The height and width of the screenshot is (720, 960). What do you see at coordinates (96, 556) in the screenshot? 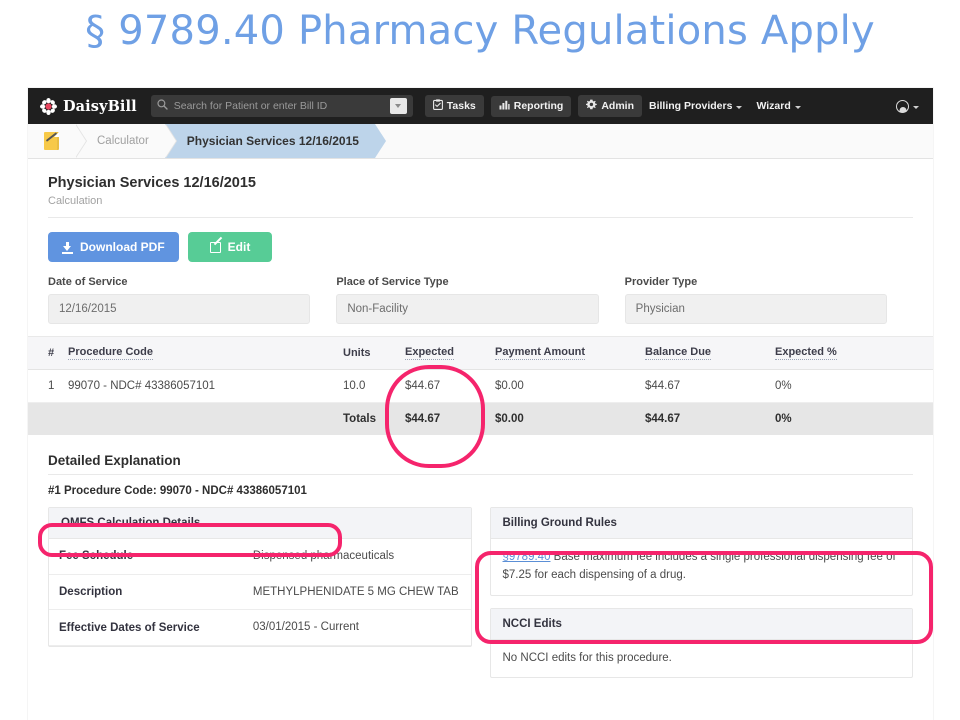
I see `omfs-key: Fee Schedule` at bounding box center [96, 556].